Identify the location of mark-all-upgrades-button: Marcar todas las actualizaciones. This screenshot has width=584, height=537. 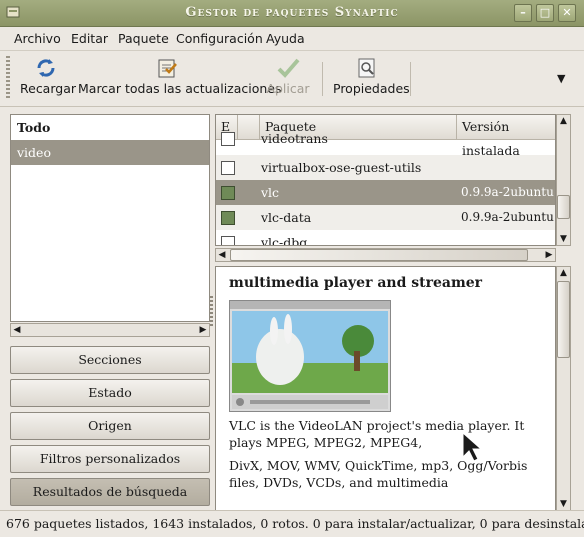
(180, 78).